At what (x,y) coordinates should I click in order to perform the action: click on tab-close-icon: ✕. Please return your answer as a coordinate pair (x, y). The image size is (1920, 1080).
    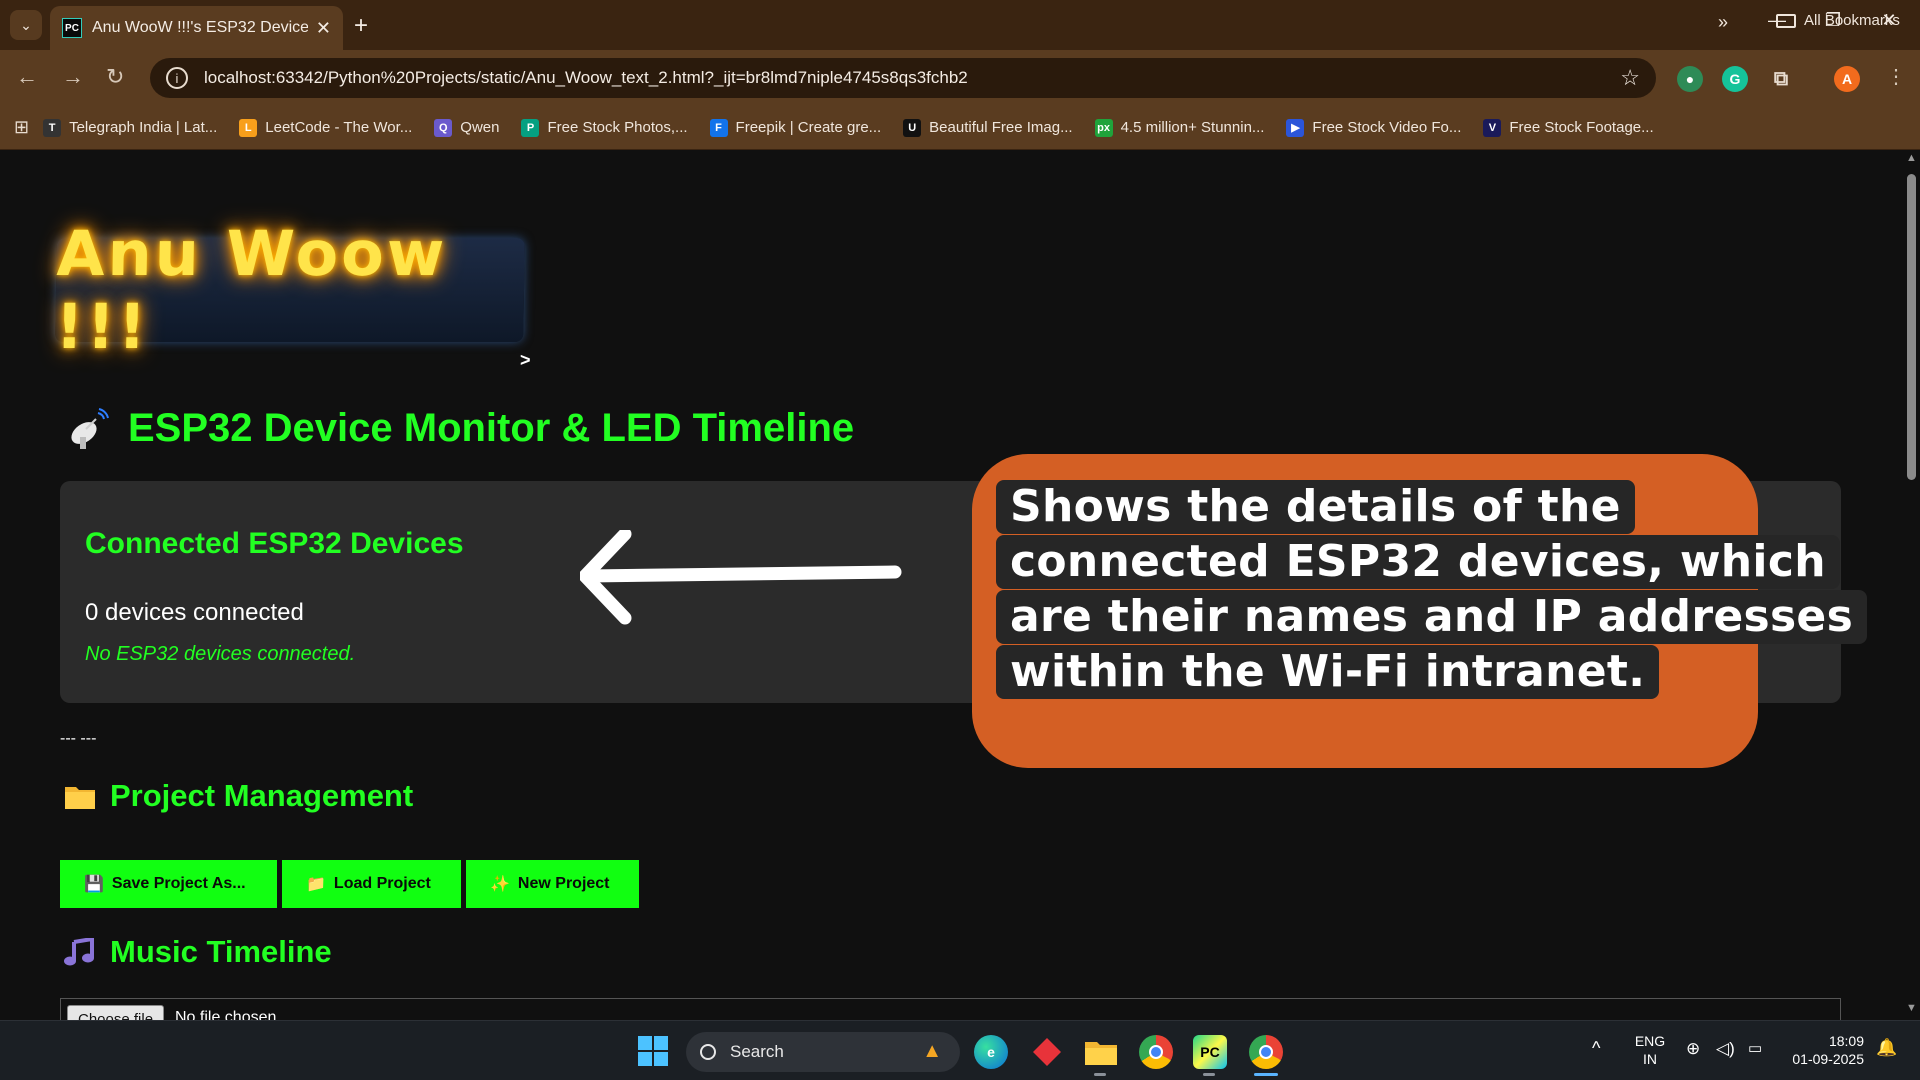
    Looking at the image, I should click on (323, 28).